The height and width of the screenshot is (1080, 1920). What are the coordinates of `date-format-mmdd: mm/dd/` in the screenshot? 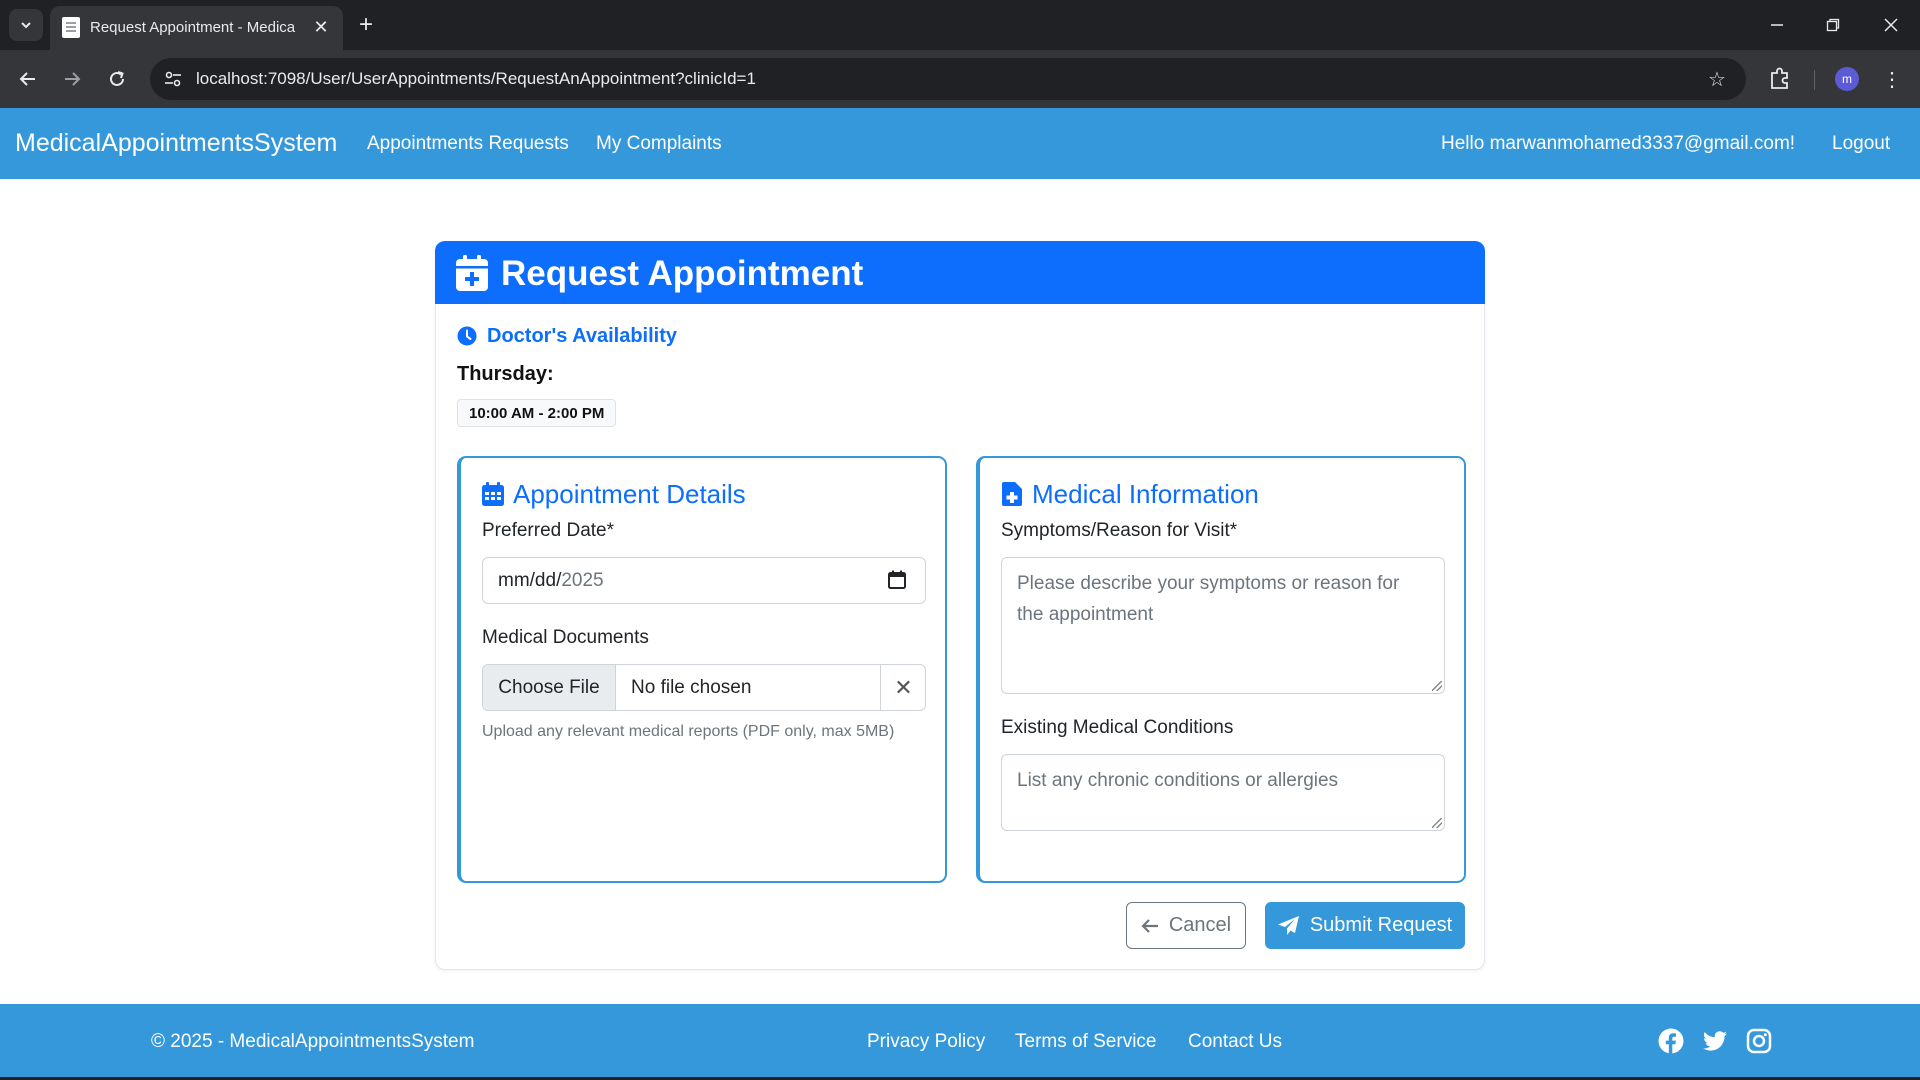 It's located at (530, 580).